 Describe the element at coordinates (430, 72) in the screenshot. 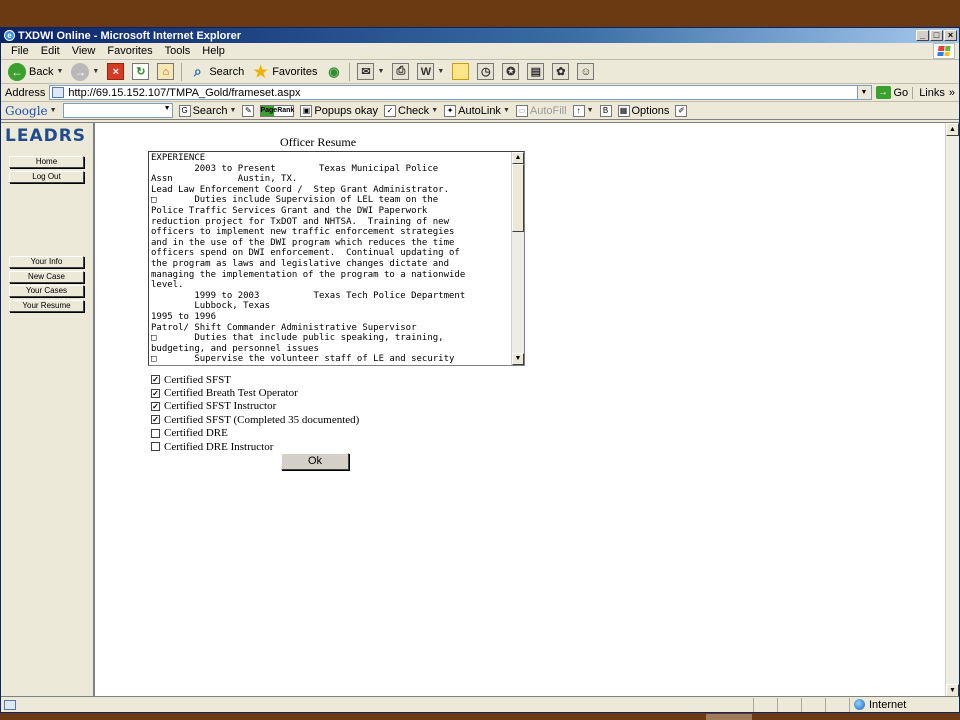

I see `edit-word-button: W ▼` at that location.